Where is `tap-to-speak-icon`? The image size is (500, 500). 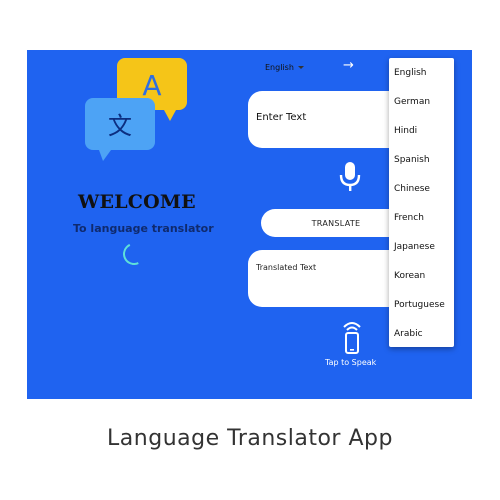 tap-to-speak-icon is located at coordinates (352, 337).